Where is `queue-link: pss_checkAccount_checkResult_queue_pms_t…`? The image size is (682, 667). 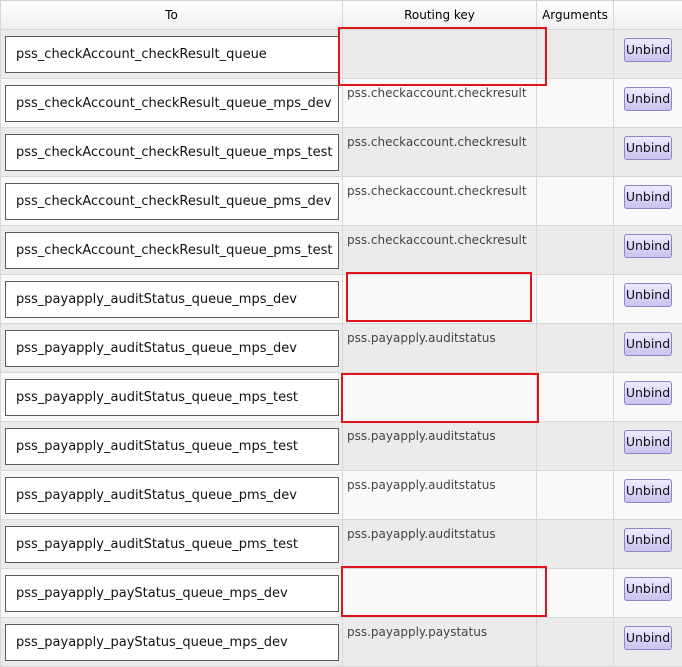
queue-link: pss_checkAccount_checkResult_queue_pms_t… is located at coordinates (172, 250).